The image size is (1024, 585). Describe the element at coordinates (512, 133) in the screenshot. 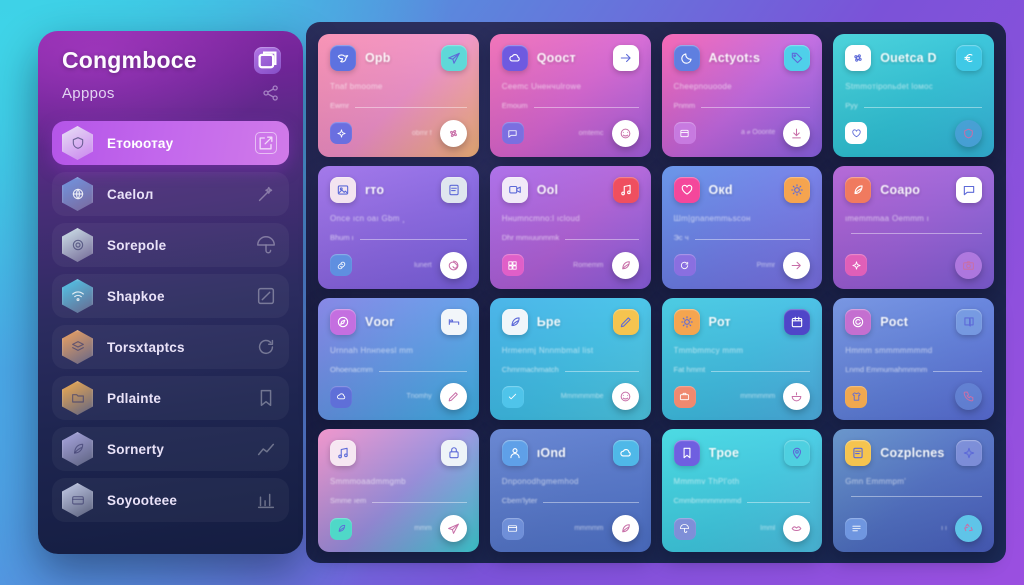

I see `chat-icon` at that location.